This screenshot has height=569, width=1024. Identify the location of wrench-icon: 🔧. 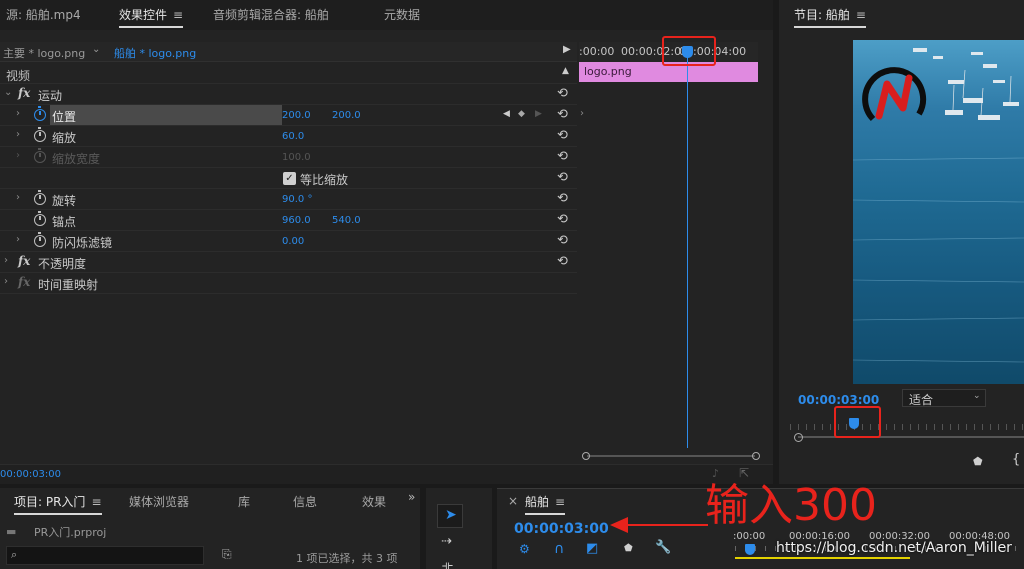
(663, 547).